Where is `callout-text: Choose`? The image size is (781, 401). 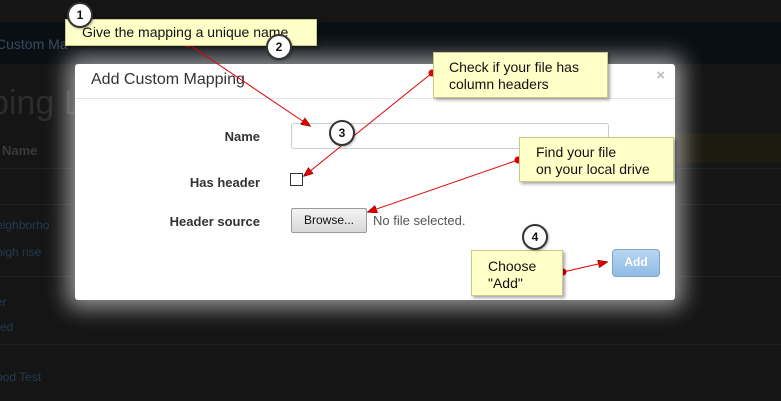 callout-text: Choose is located at coordinates (512, 266).